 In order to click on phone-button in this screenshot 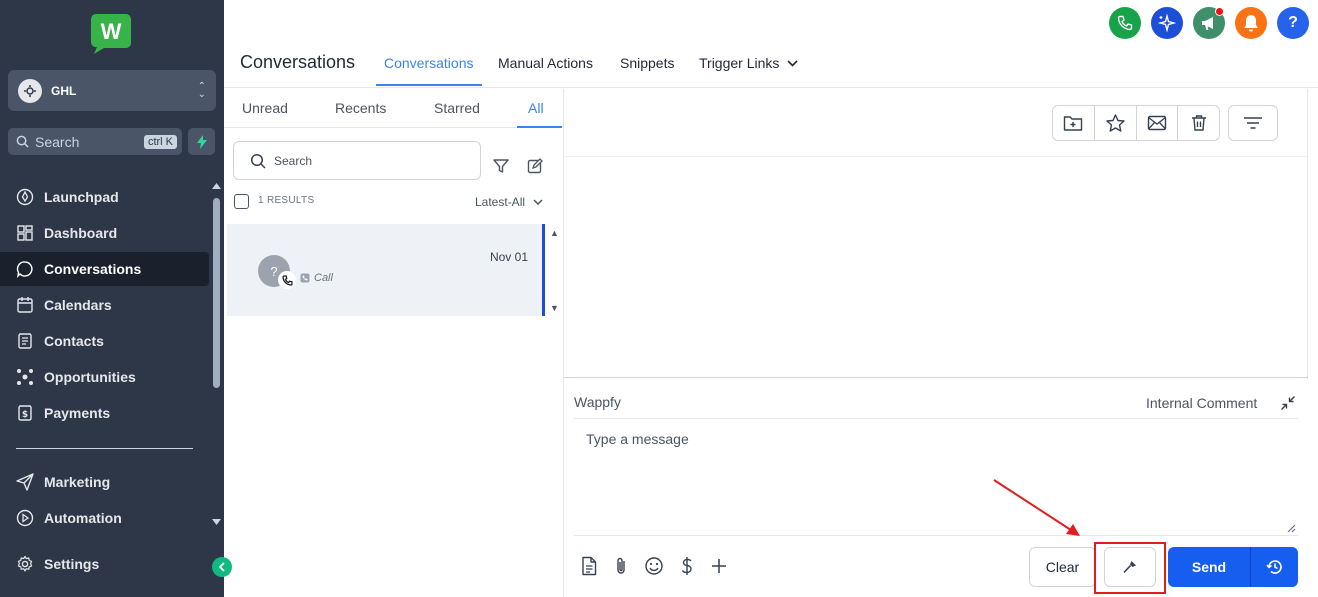, I will do `click(1125, 23)`.